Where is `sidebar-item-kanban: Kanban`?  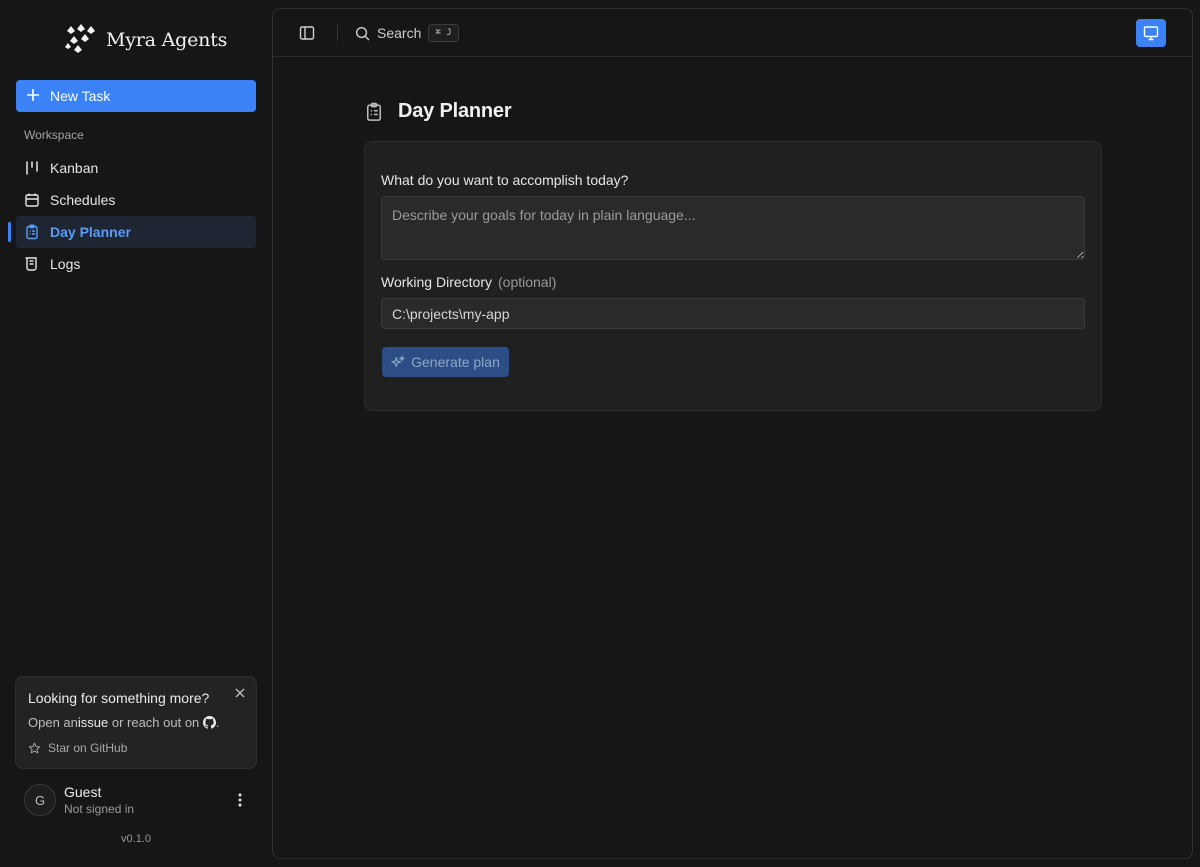 sidebar-item-kanban: Kanban is located at coordinates (136, 168).